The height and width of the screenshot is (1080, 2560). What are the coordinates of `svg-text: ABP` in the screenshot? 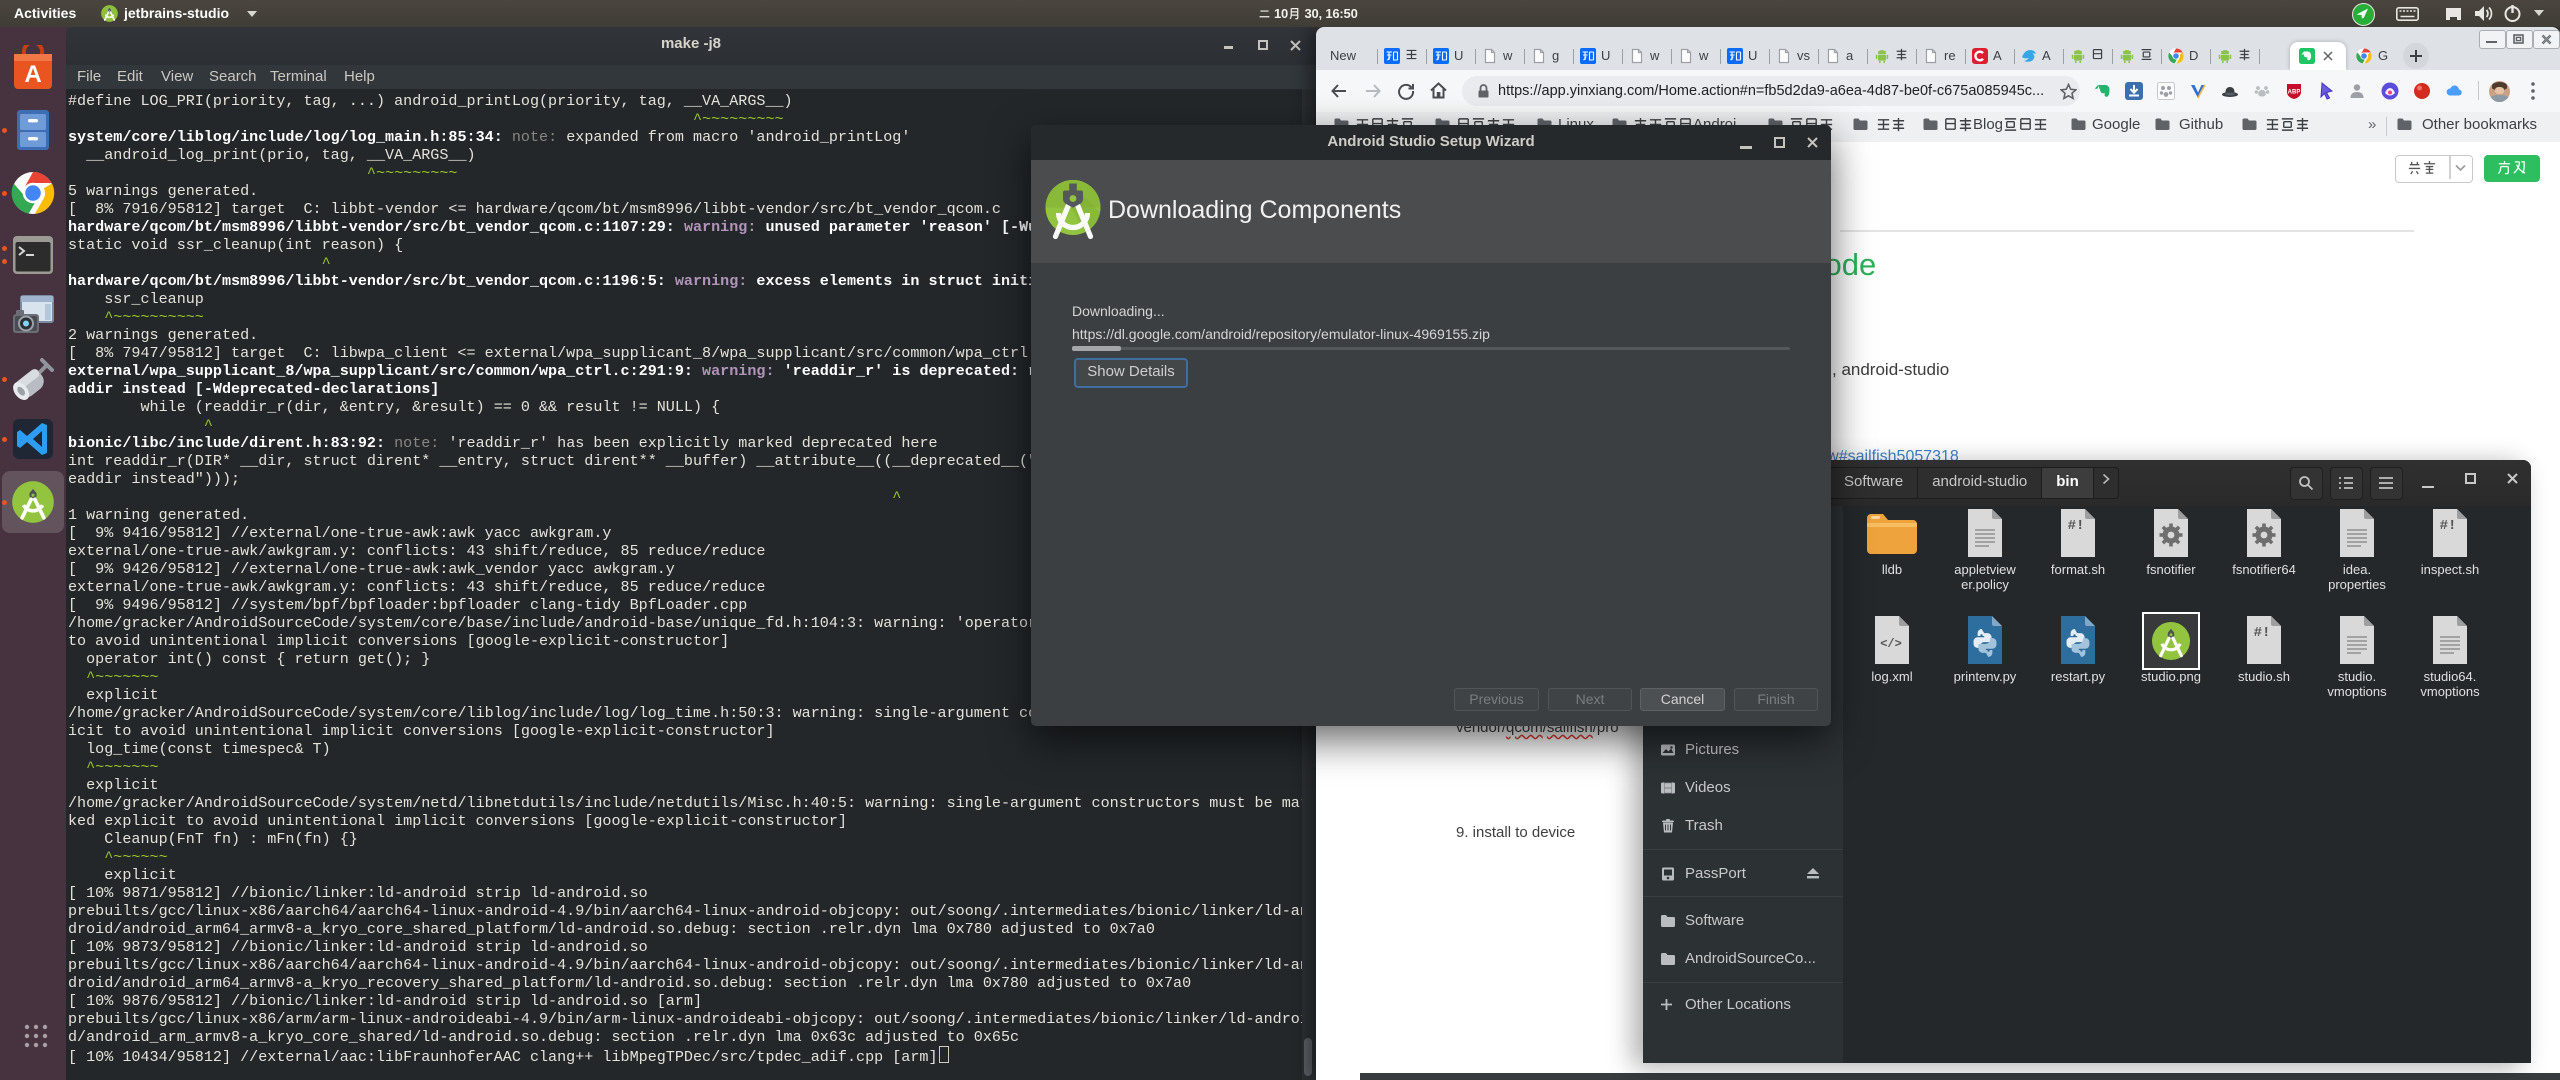 It's located at (2294, 93).